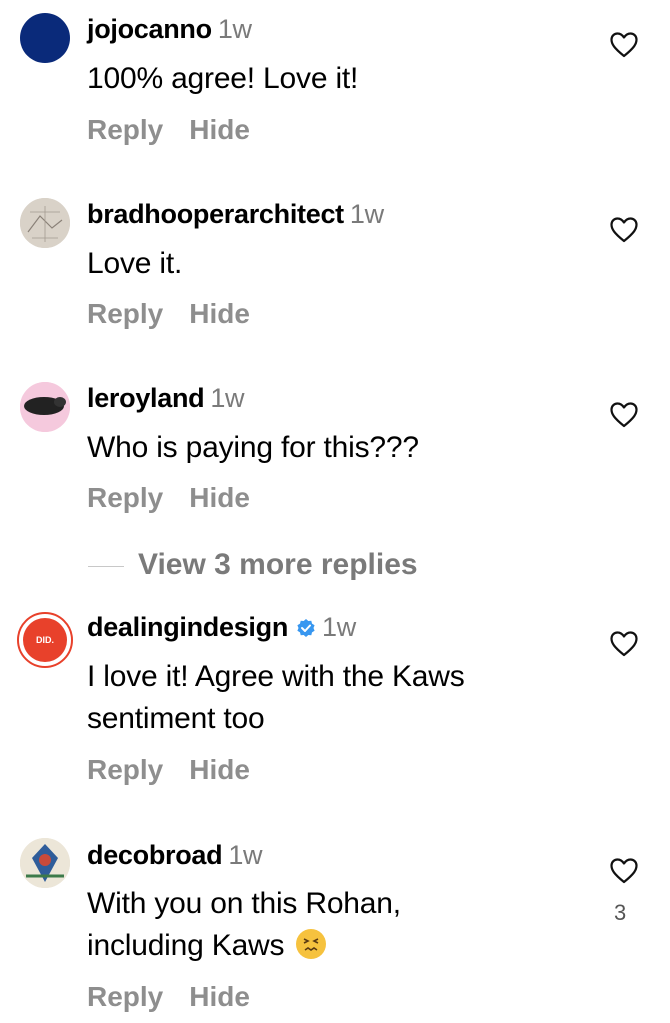  What do you see at coordinates (215, 214) in the screenshot?
I see `username-text: bradhooperarchitect` at bounding box center [215, 214].